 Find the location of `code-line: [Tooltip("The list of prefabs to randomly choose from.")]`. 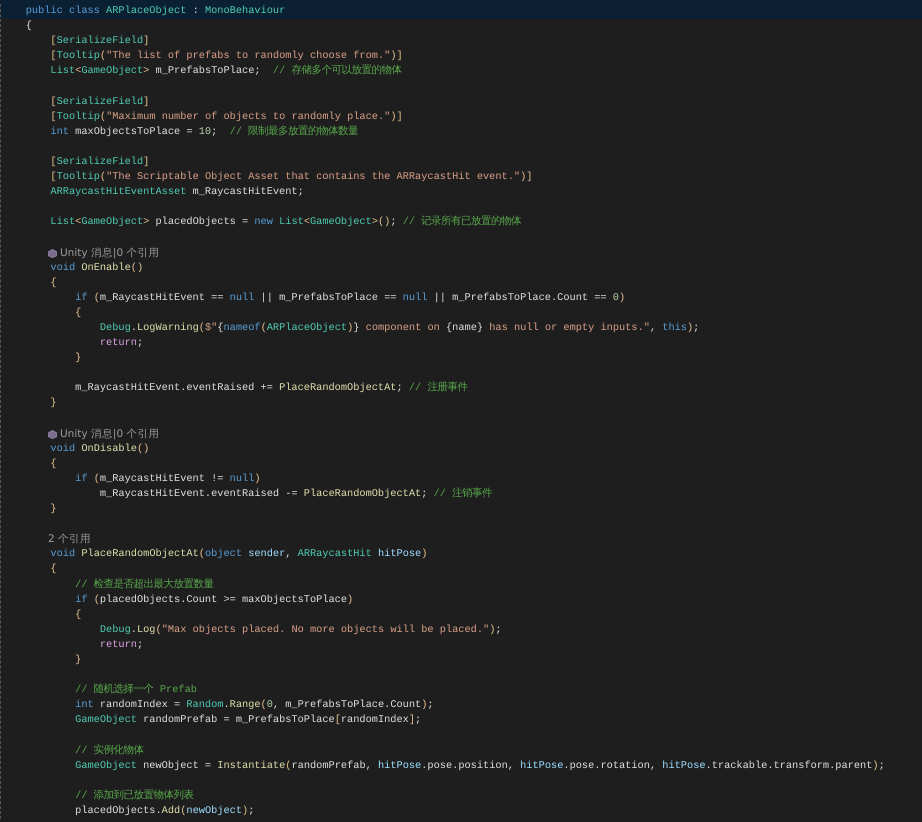

code-line: [Tooltip("The list of prefabs to randomly choose from.")] is located at coordinates (226, 56).